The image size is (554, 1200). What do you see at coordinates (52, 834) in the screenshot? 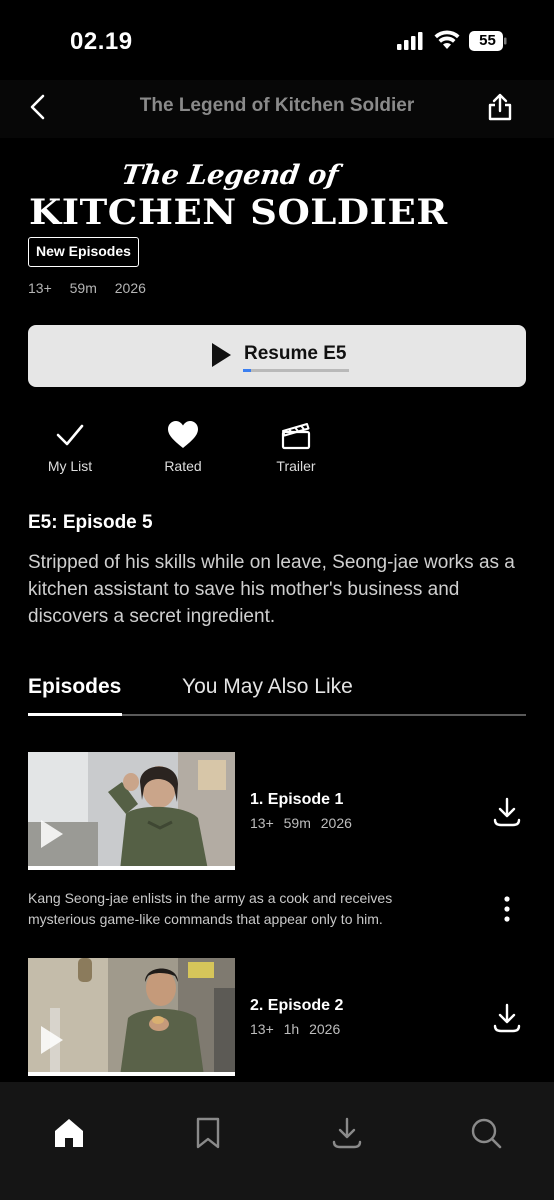
I see `episode-1-play-icon` at bounding box center [52, 834].